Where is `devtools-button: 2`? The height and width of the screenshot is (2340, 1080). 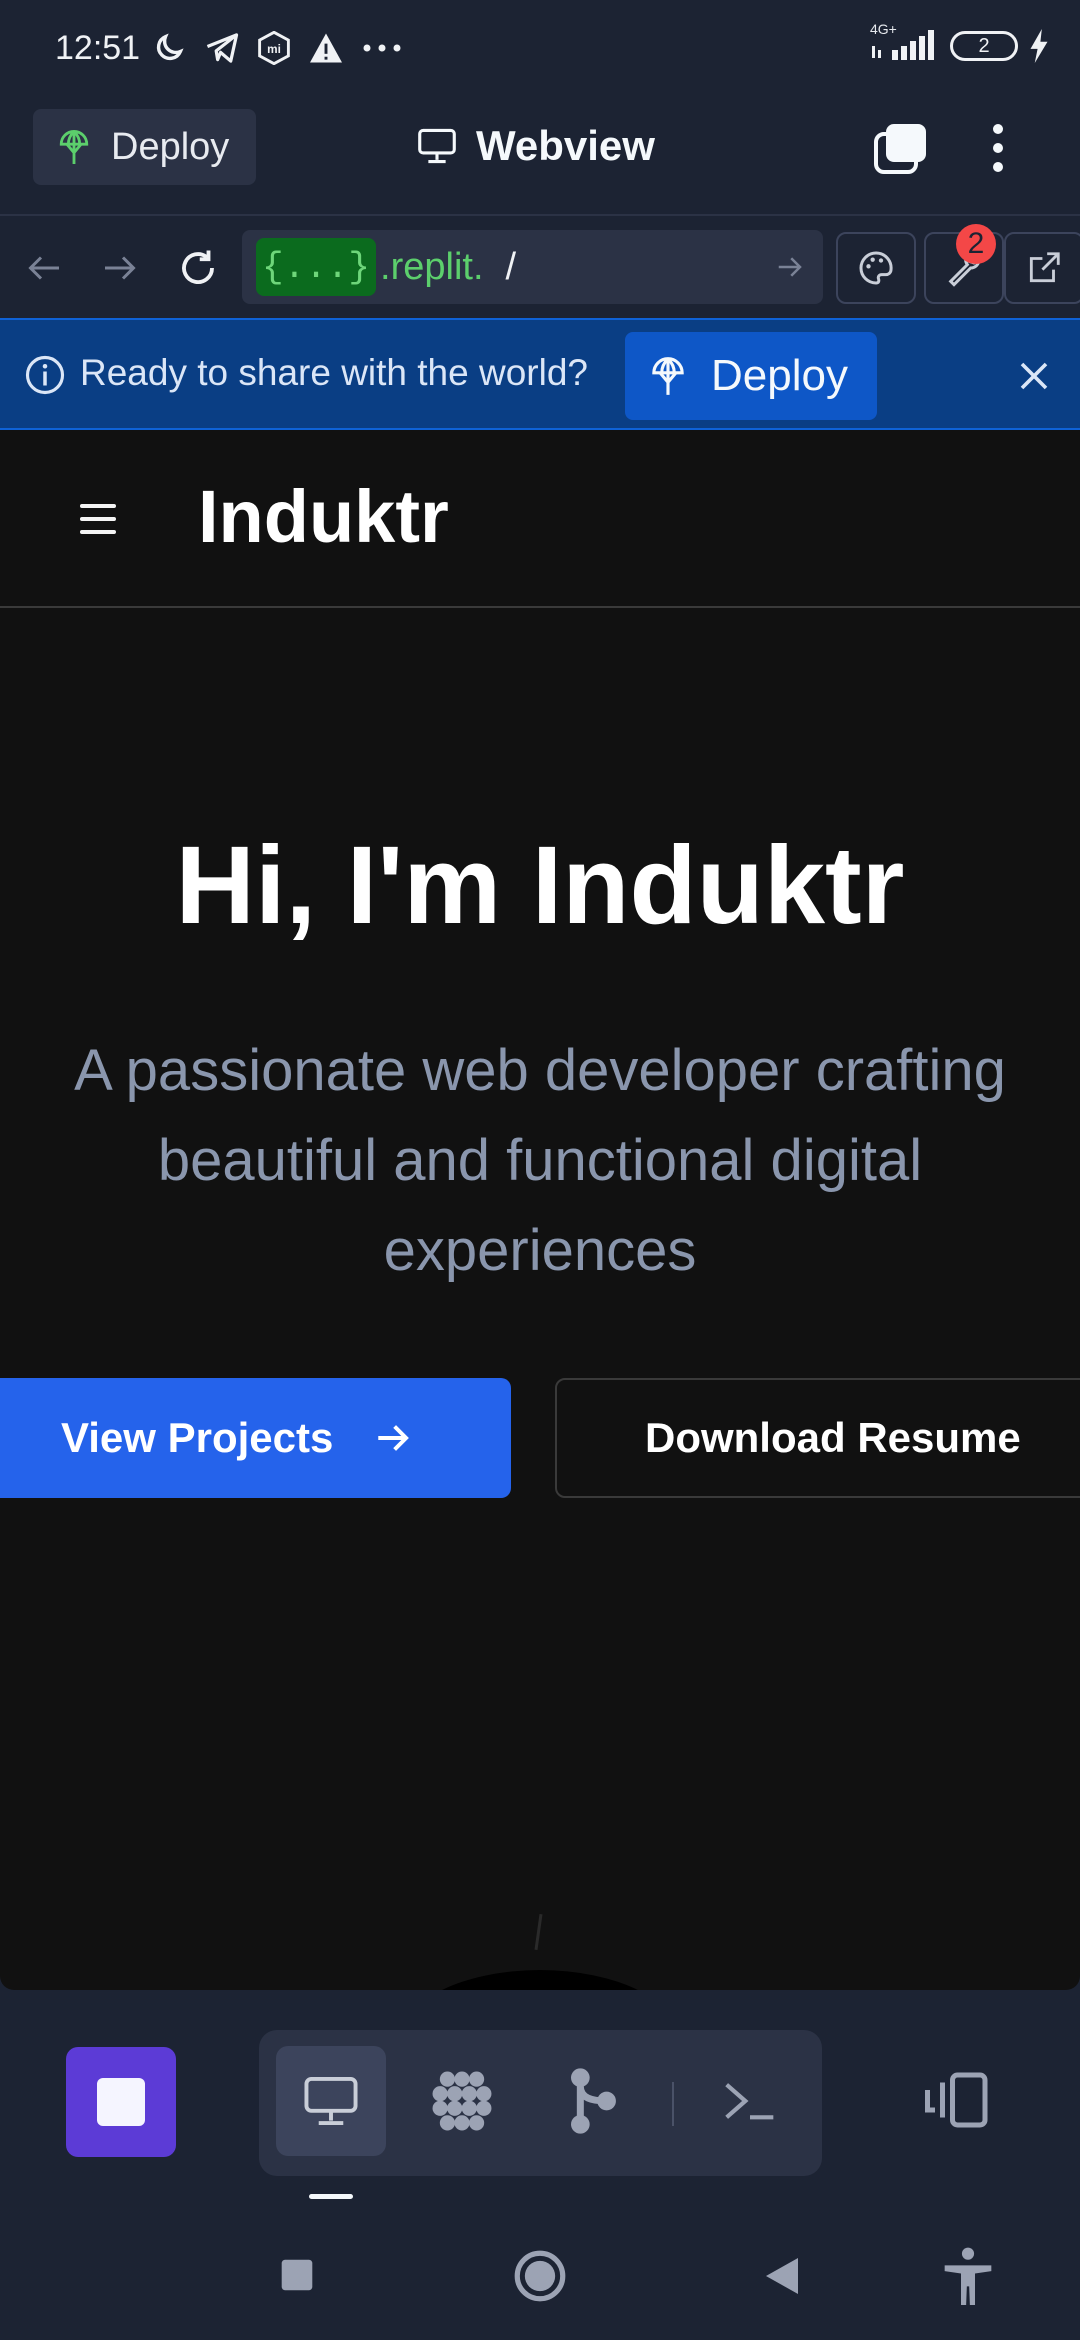
devtools-button: 2 is located at coordinates (964, 264).